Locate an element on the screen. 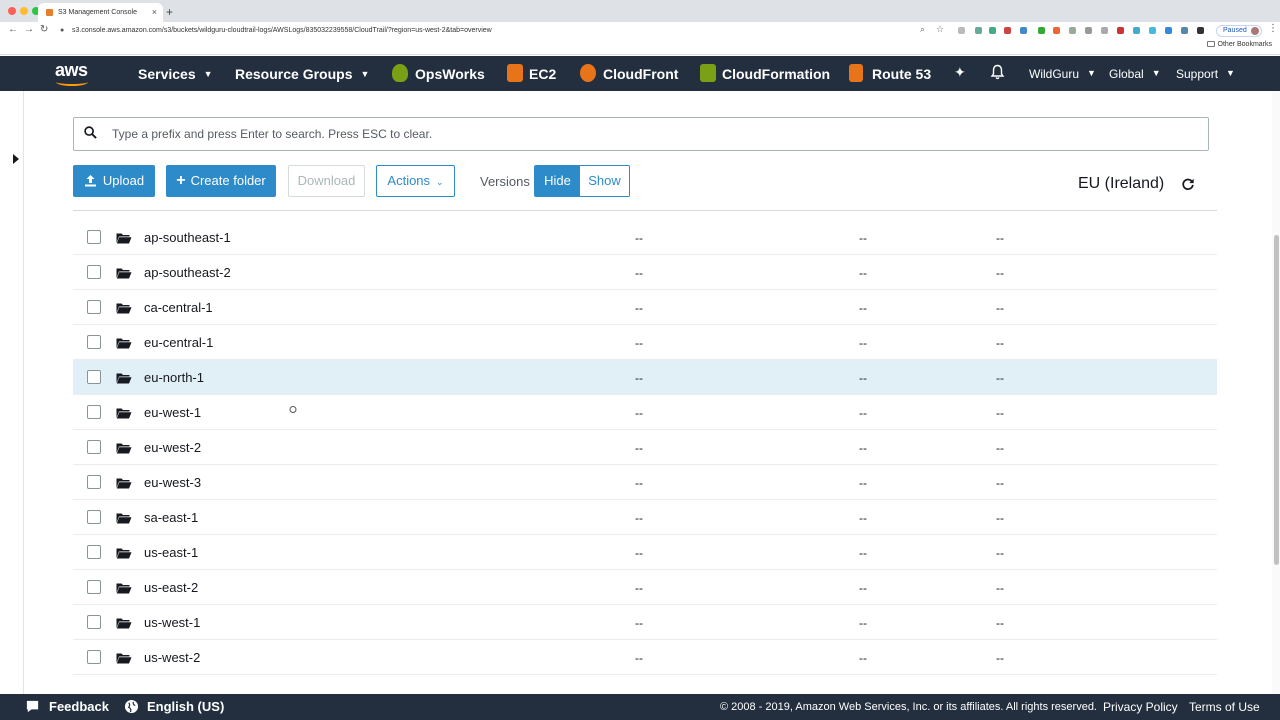 The width and height of the screenshot is (1280, 720). browser-tab: S3 Management Console × is located at coordinates (100, 12).